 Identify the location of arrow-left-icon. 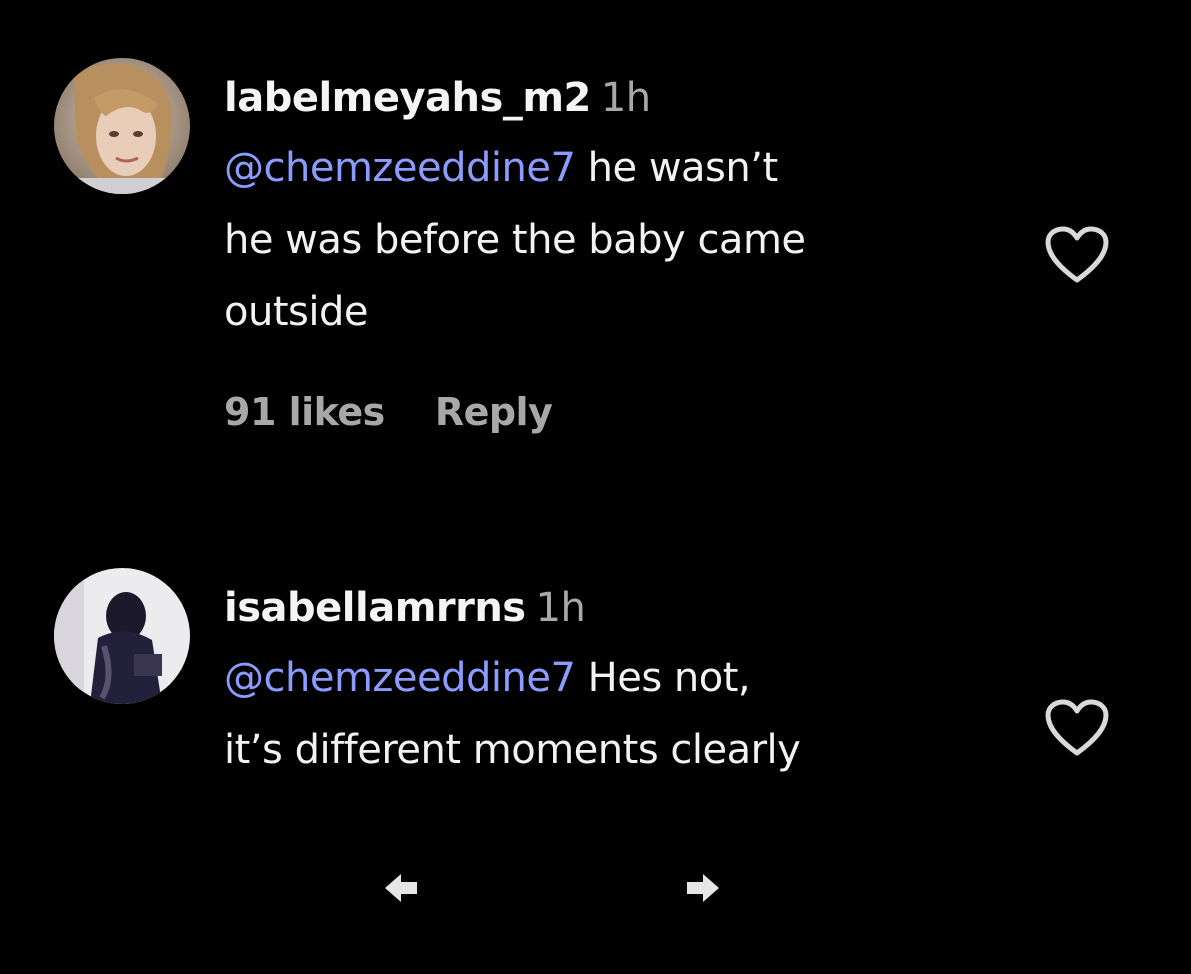
(401, 888).